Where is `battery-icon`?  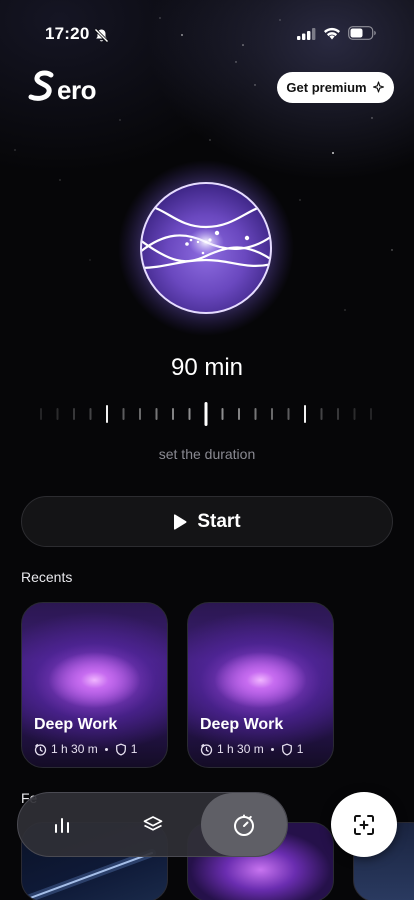 battery-icon is located at coordinates (362, 33).